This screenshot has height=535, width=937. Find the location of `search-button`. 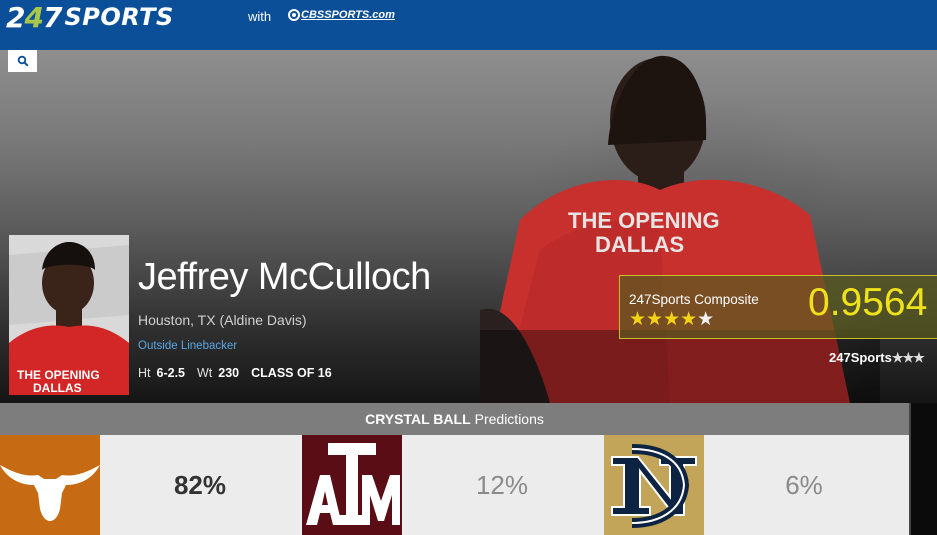

search-button is located at coordinates (22, 61).